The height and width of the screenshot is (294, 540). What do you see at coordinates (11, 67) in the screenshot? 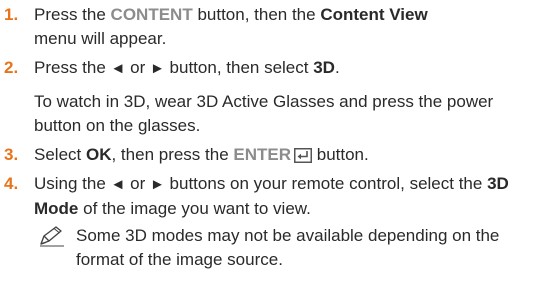
I see `step-number: 2.` at bounding box center [11, 67].